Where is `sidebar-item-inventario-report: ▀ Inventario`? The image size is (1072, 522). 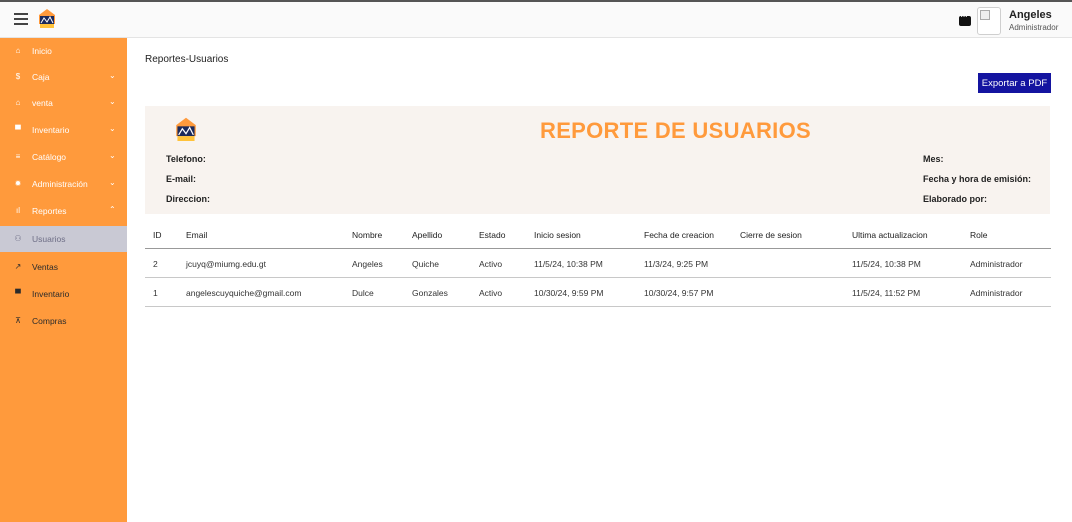 sidebar-item-inventario-report: ▀ Inventario is located at coordinates (63, 294).